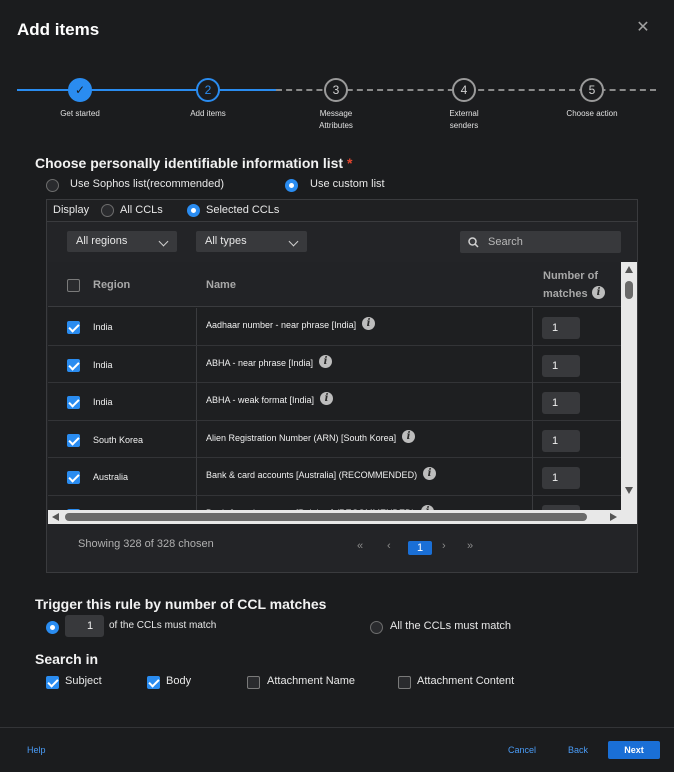 This screenshot has height=772, width=674. What do you see at coordinates (162, 625) in the screenshot?
I see `radio-trigger-some-label: of the CCLs must match` at bounding box center [162, 625].